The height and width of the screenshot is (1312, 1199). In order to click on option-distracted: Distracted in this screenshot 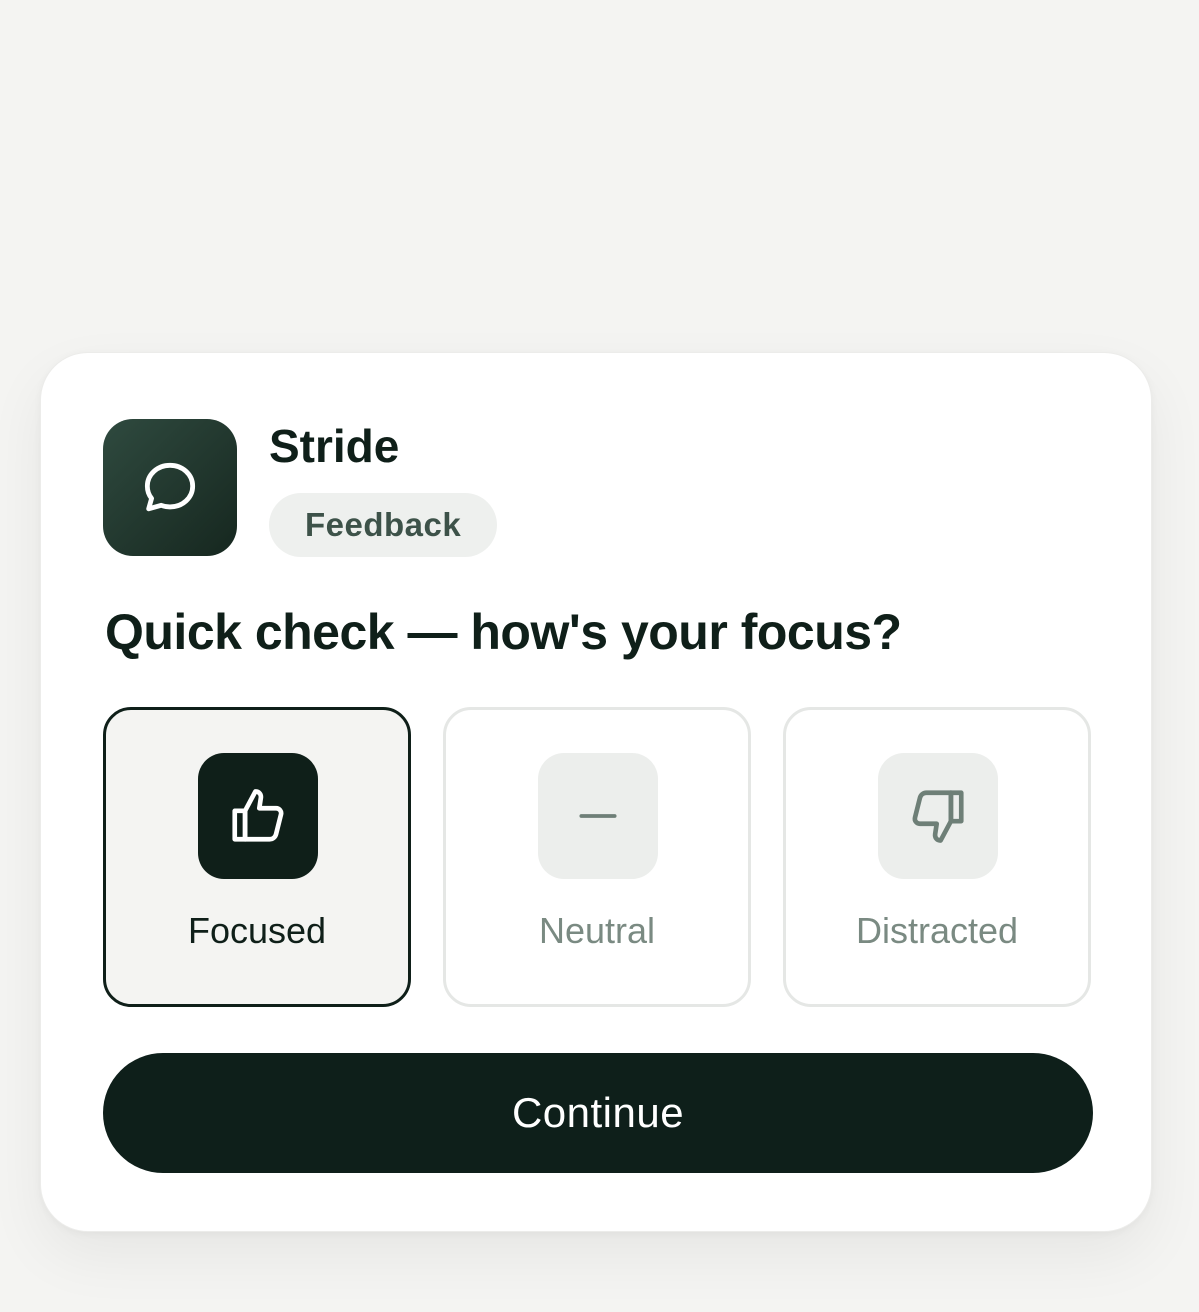, I will do `click(937, 857)`.